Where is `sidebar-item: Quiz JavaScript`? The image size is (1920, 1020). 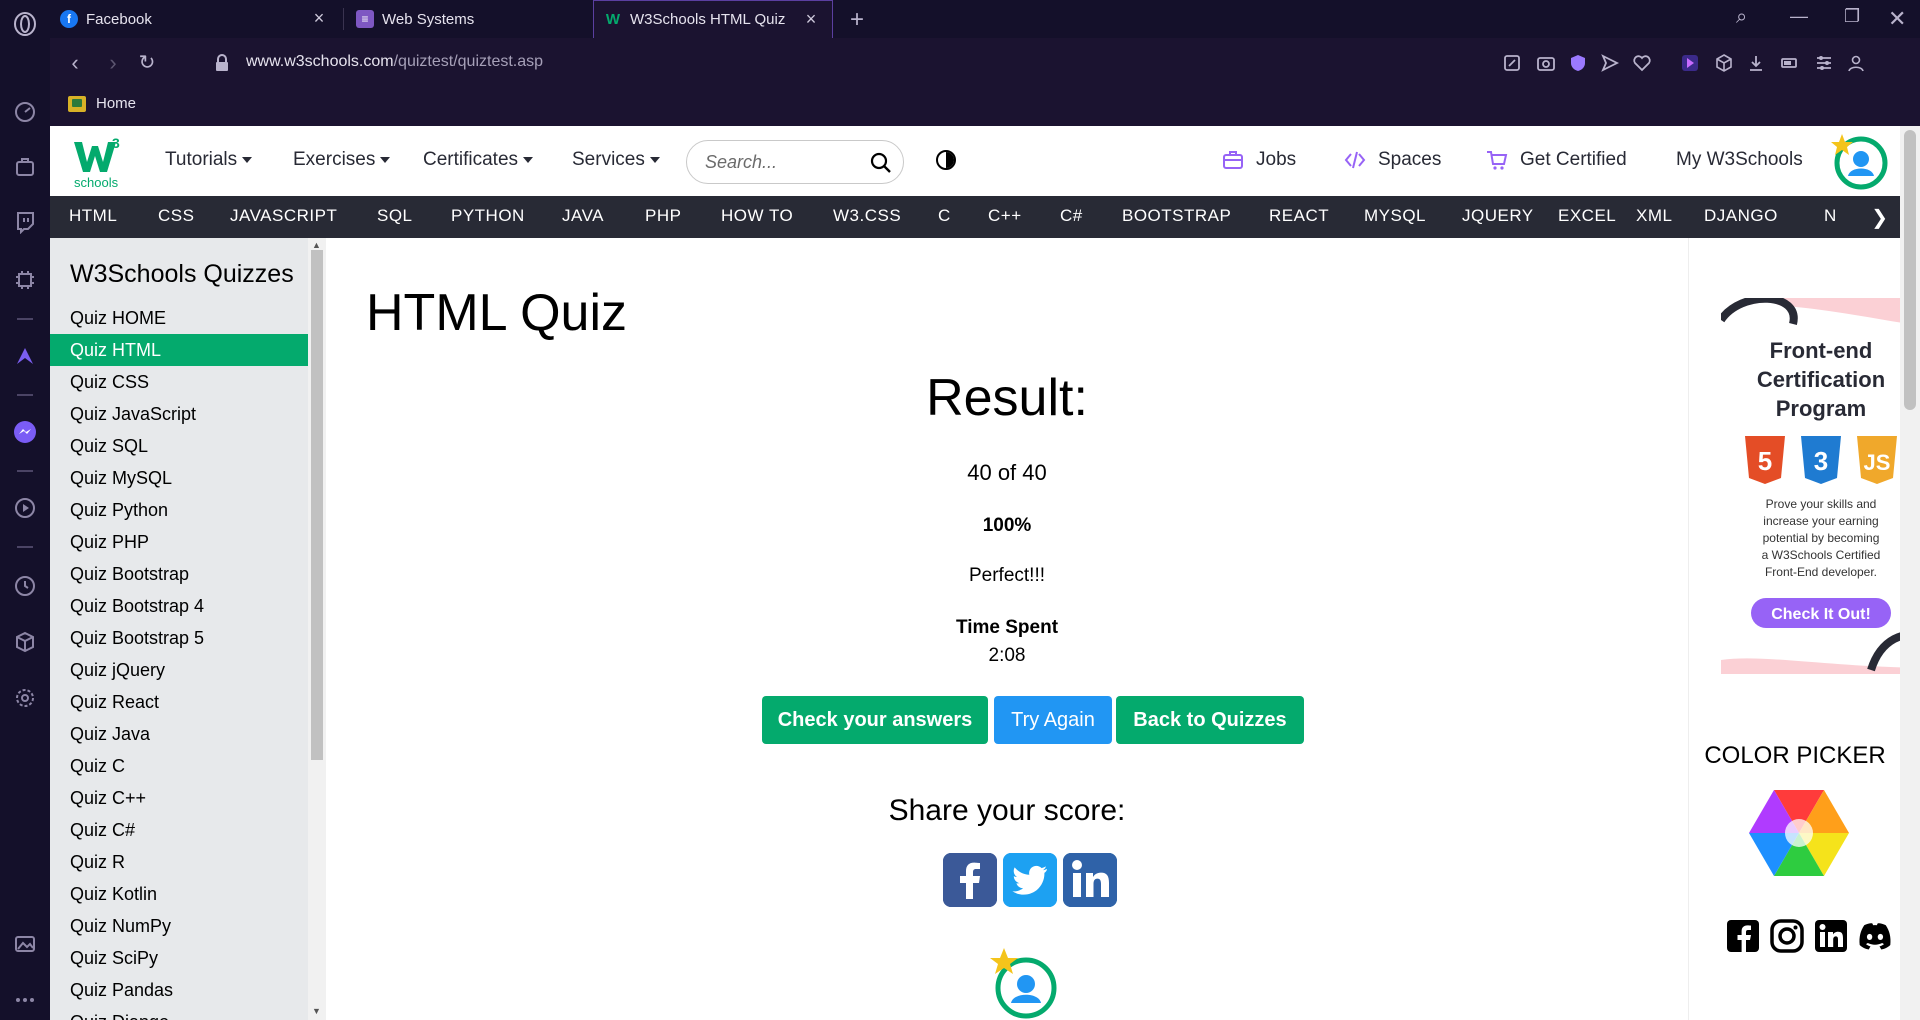 sidebar-item: Quiz JavaScript is located at coordinates (179, 414).